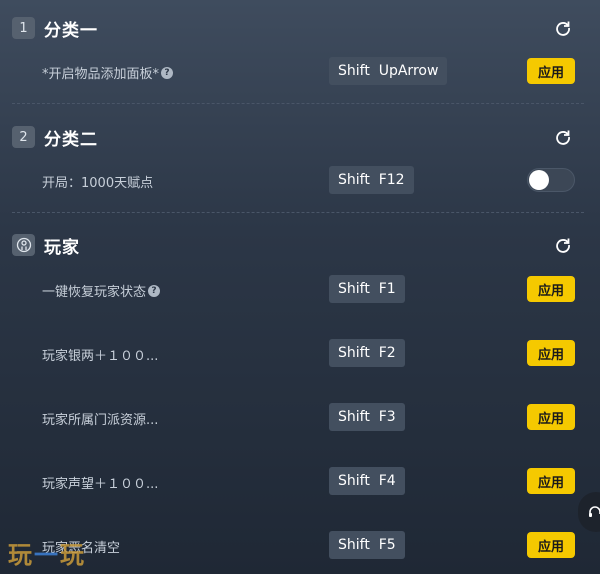 The height and width of the screenshot is (574, 600). I want to click on section-badge: 2, so click(23, 137).